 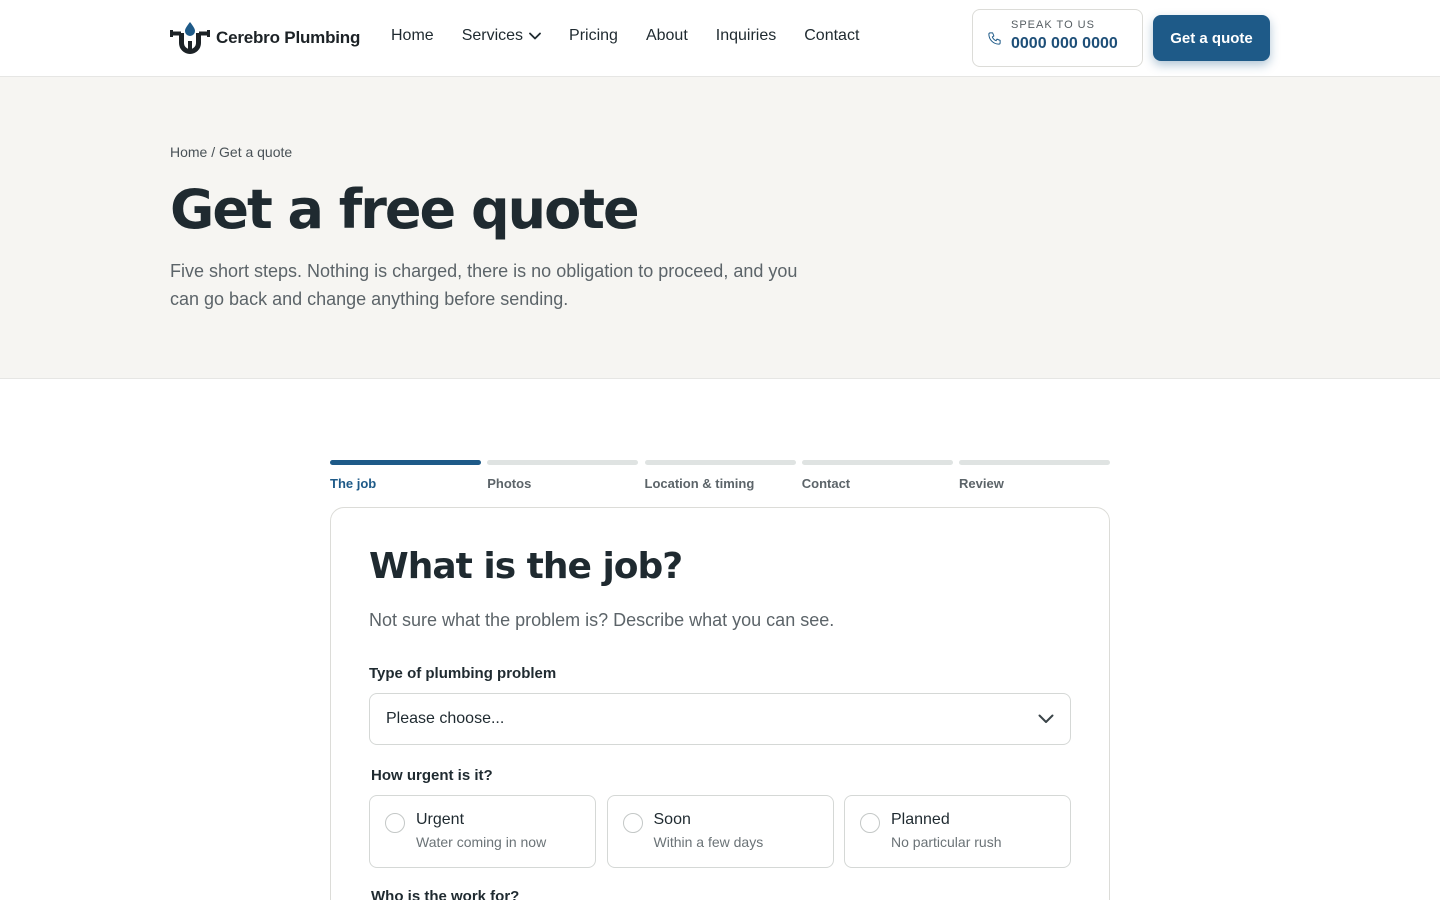 What do you see at coordinates (405, 475) in the screenshot?
I see `step-the-job: The job` at bounding box center [405, 475].